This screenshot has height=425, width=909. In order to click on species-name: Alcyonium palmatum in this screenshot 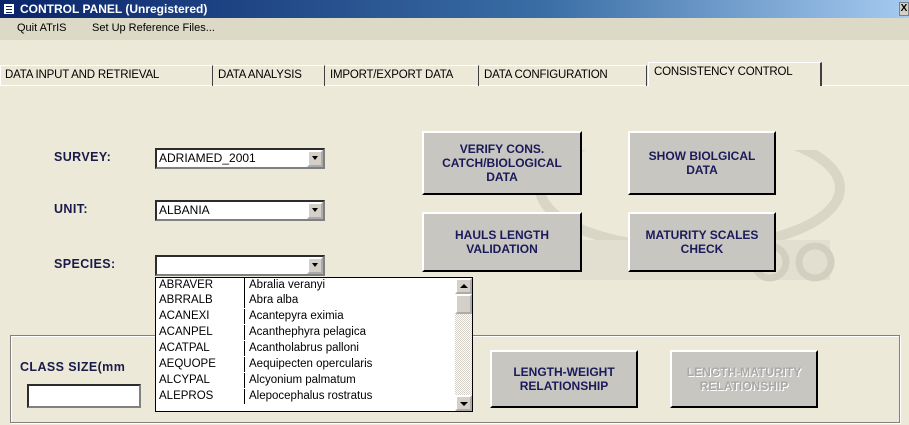, I will do `click(302, 380)`.